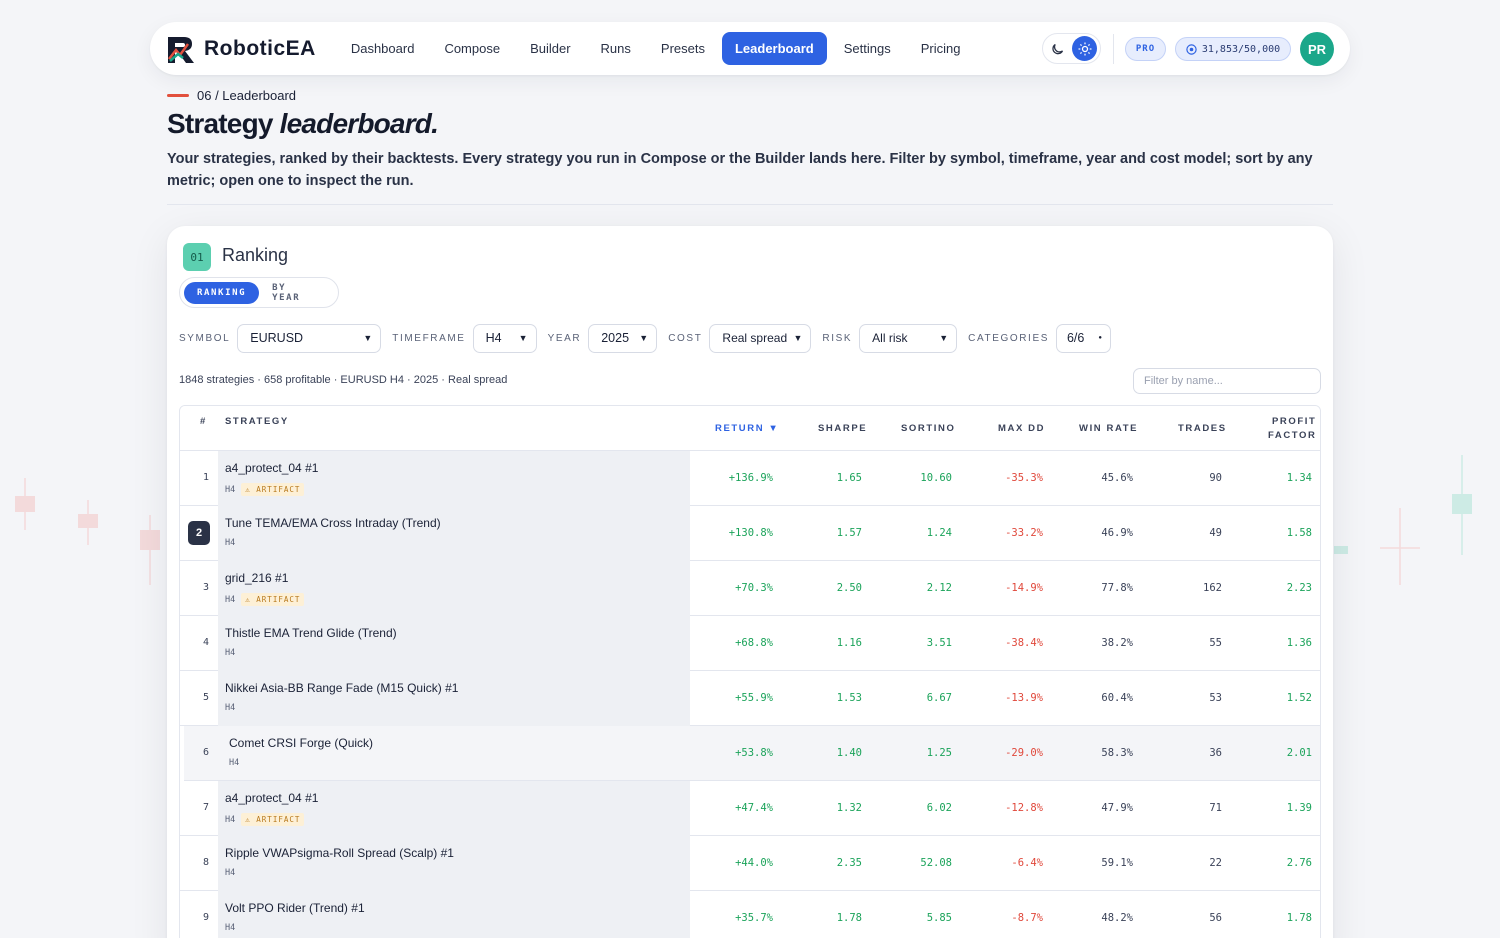 Image resolution: width=1500 pixels, height=938 pixels. I want to click on trades-cell: 36, so click(1215, 753).